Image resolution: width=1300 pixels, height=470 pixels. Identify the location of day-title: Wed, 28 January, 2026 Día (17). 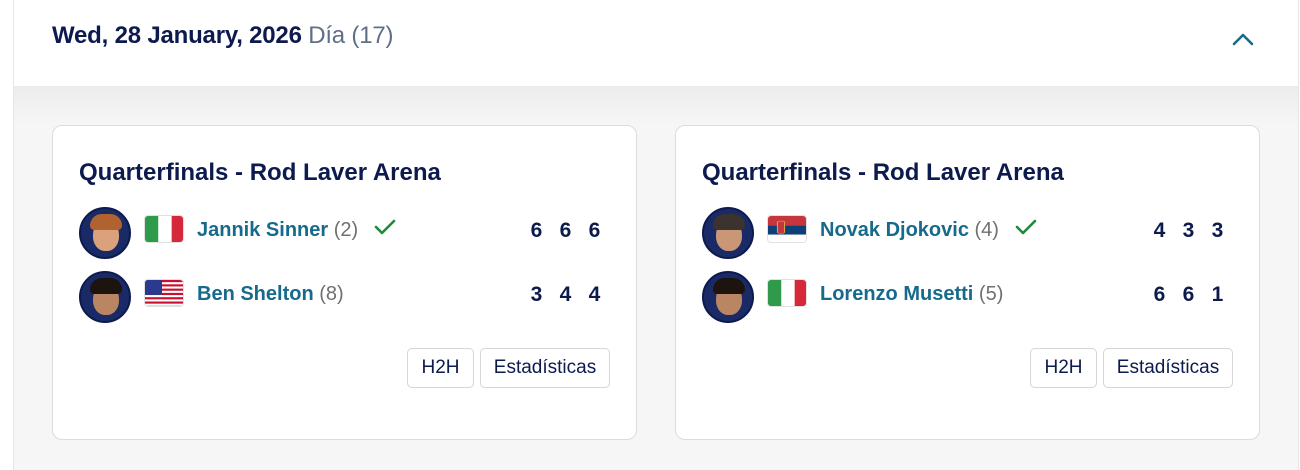
(223, 36).